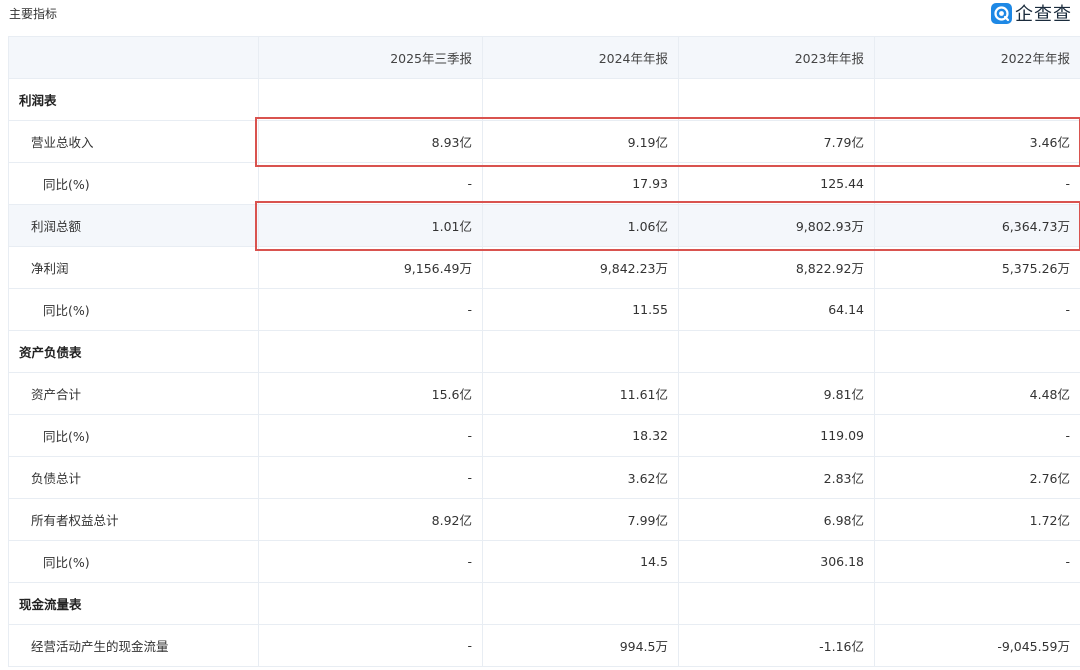  What do you see at coordinates (370, 57) in the screenshot?
I see `column-header: 2025年三季报` at bounding box center [370, 57].